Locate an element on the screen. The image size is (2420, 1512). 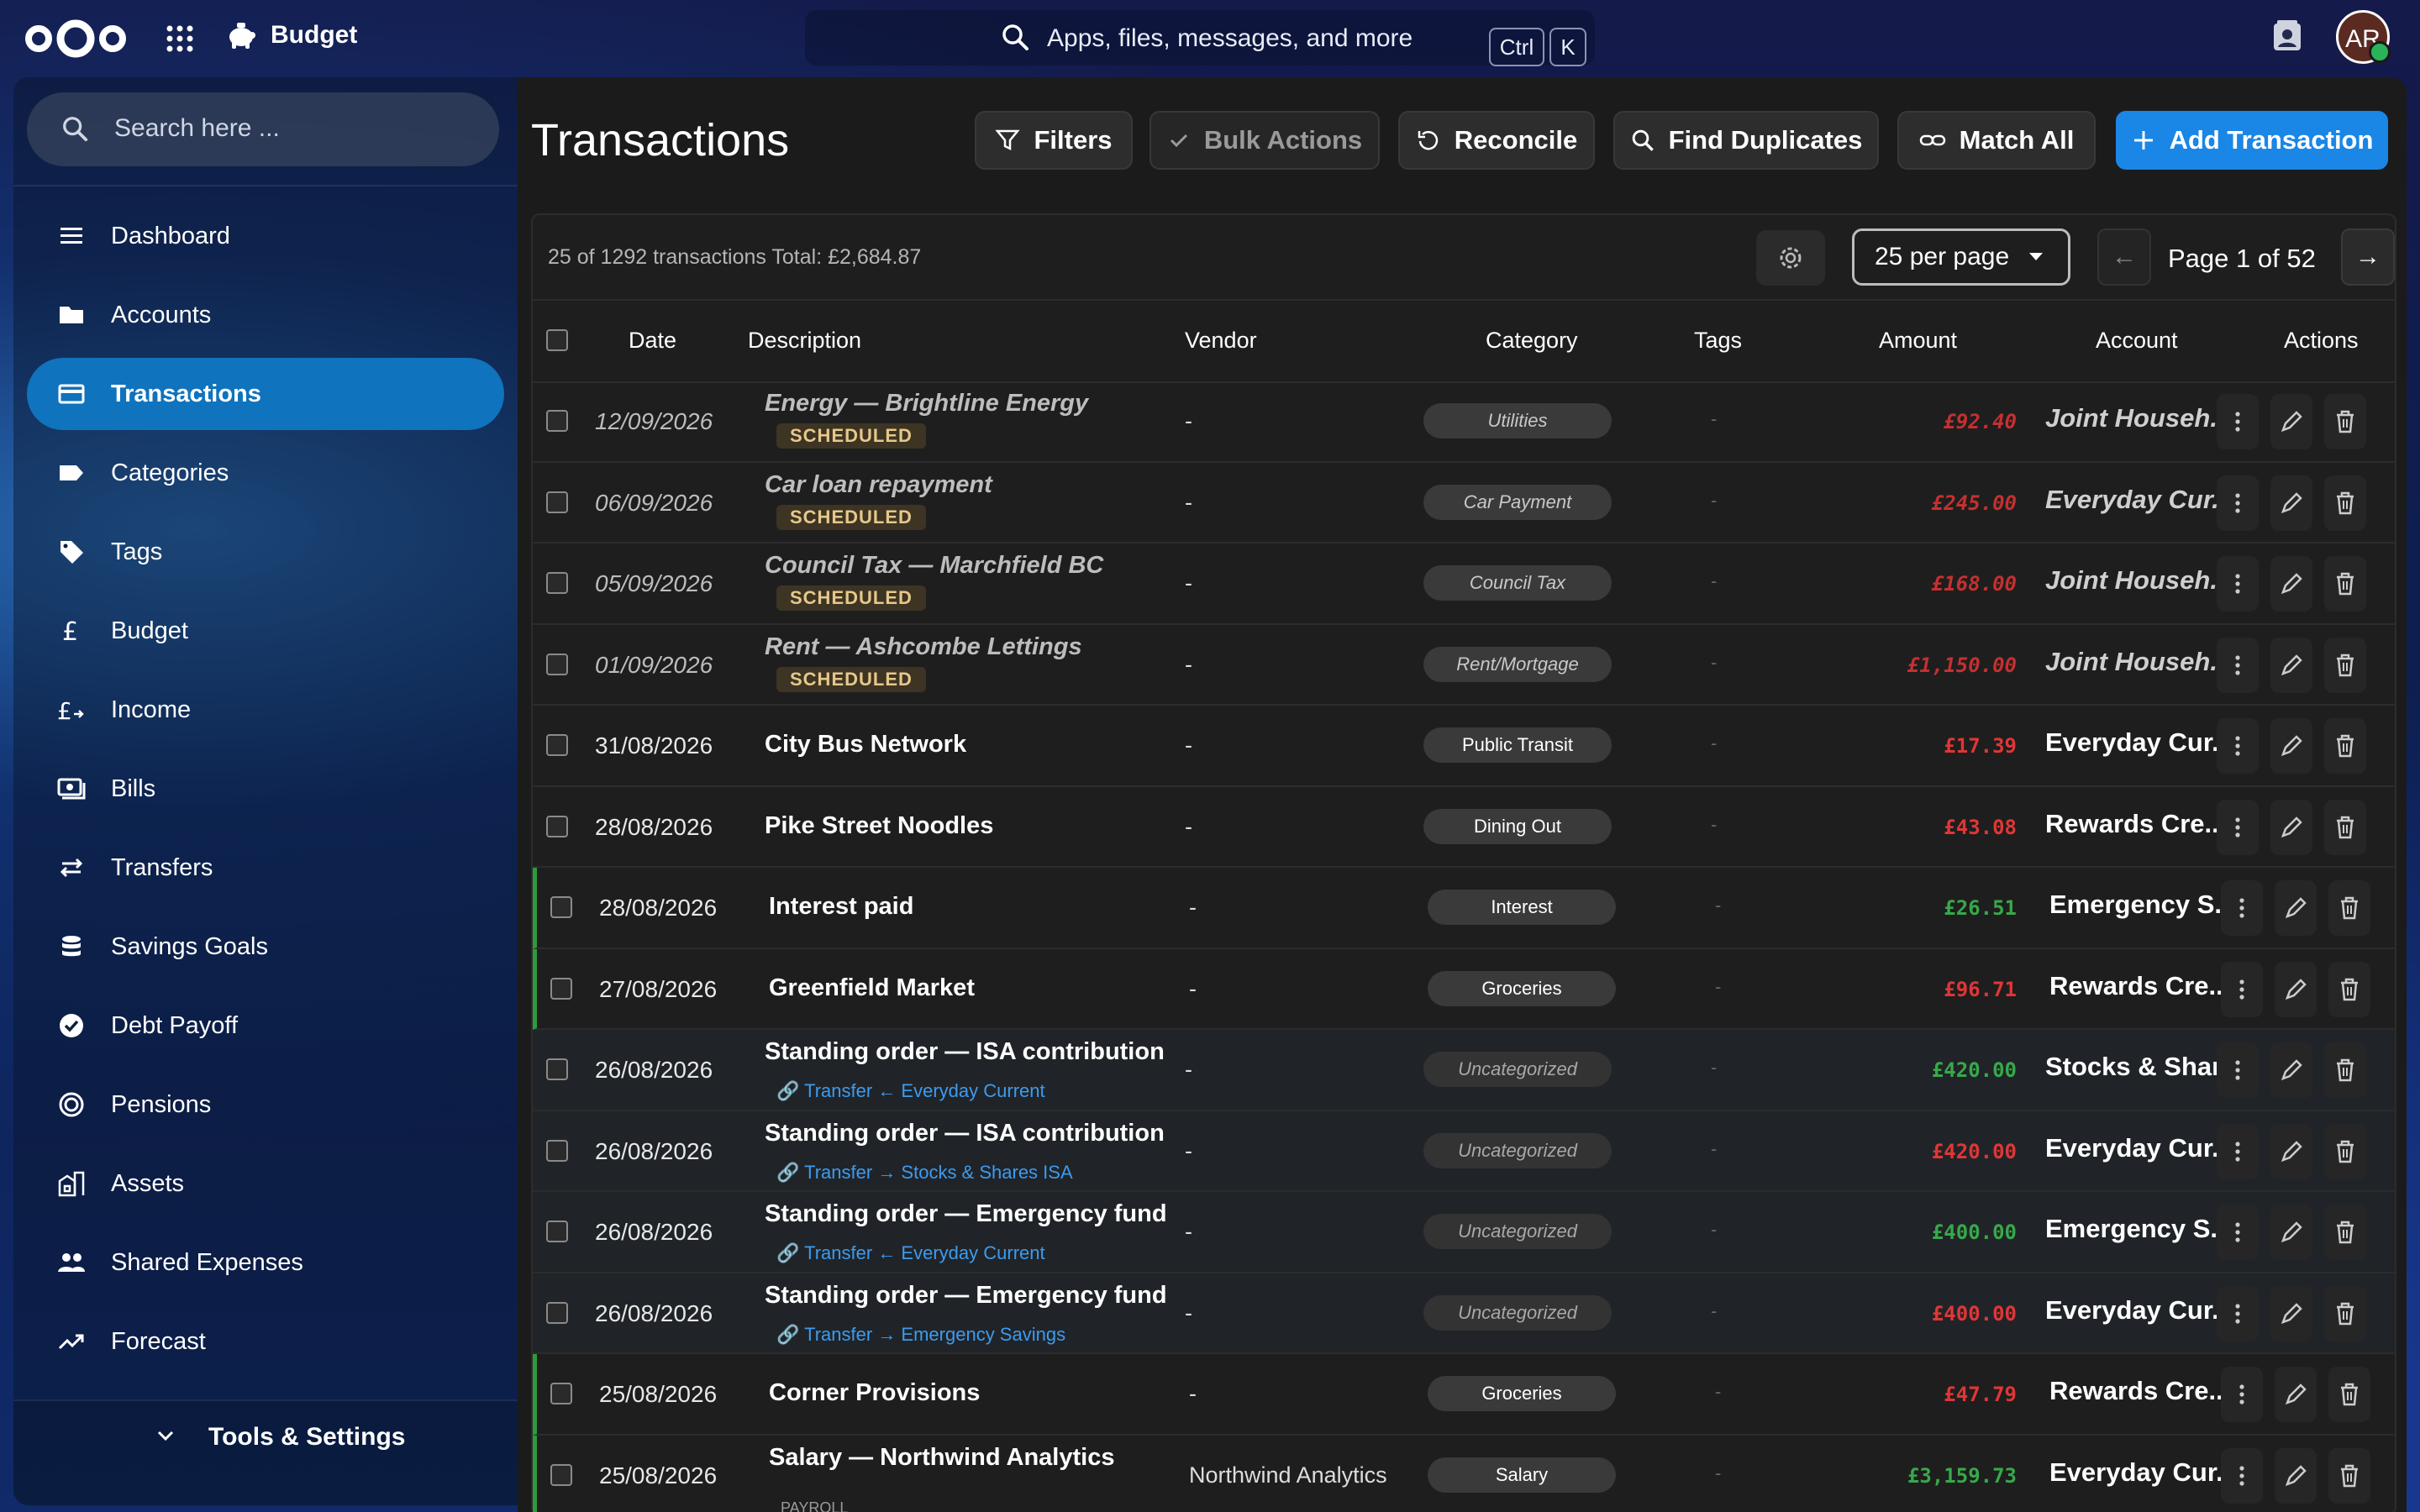
sidebar-item-tags: Tags is located at coordinates (265, 552).